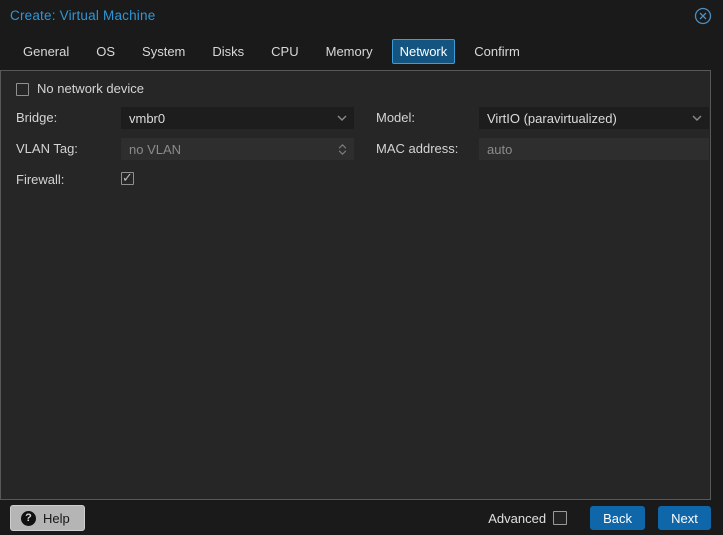  Describe the element at coordinates (594, 149) in the screenshot. I see `mac-address-input` at that location.